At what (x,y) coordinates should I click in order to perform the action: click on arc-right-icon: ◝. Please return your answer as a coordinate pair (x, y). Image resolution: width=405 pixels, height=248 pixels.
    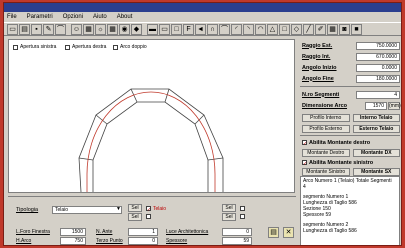
    Looking at the image, I should click on (248, 29).